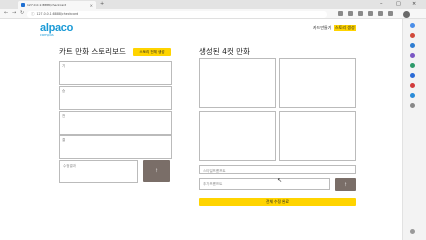 This screenshot has height=240, width=426. What do you see at coordinates (33, 13) in the screenshot?
I see `info-icon: ⓘ` at bounding box center [33, 13].